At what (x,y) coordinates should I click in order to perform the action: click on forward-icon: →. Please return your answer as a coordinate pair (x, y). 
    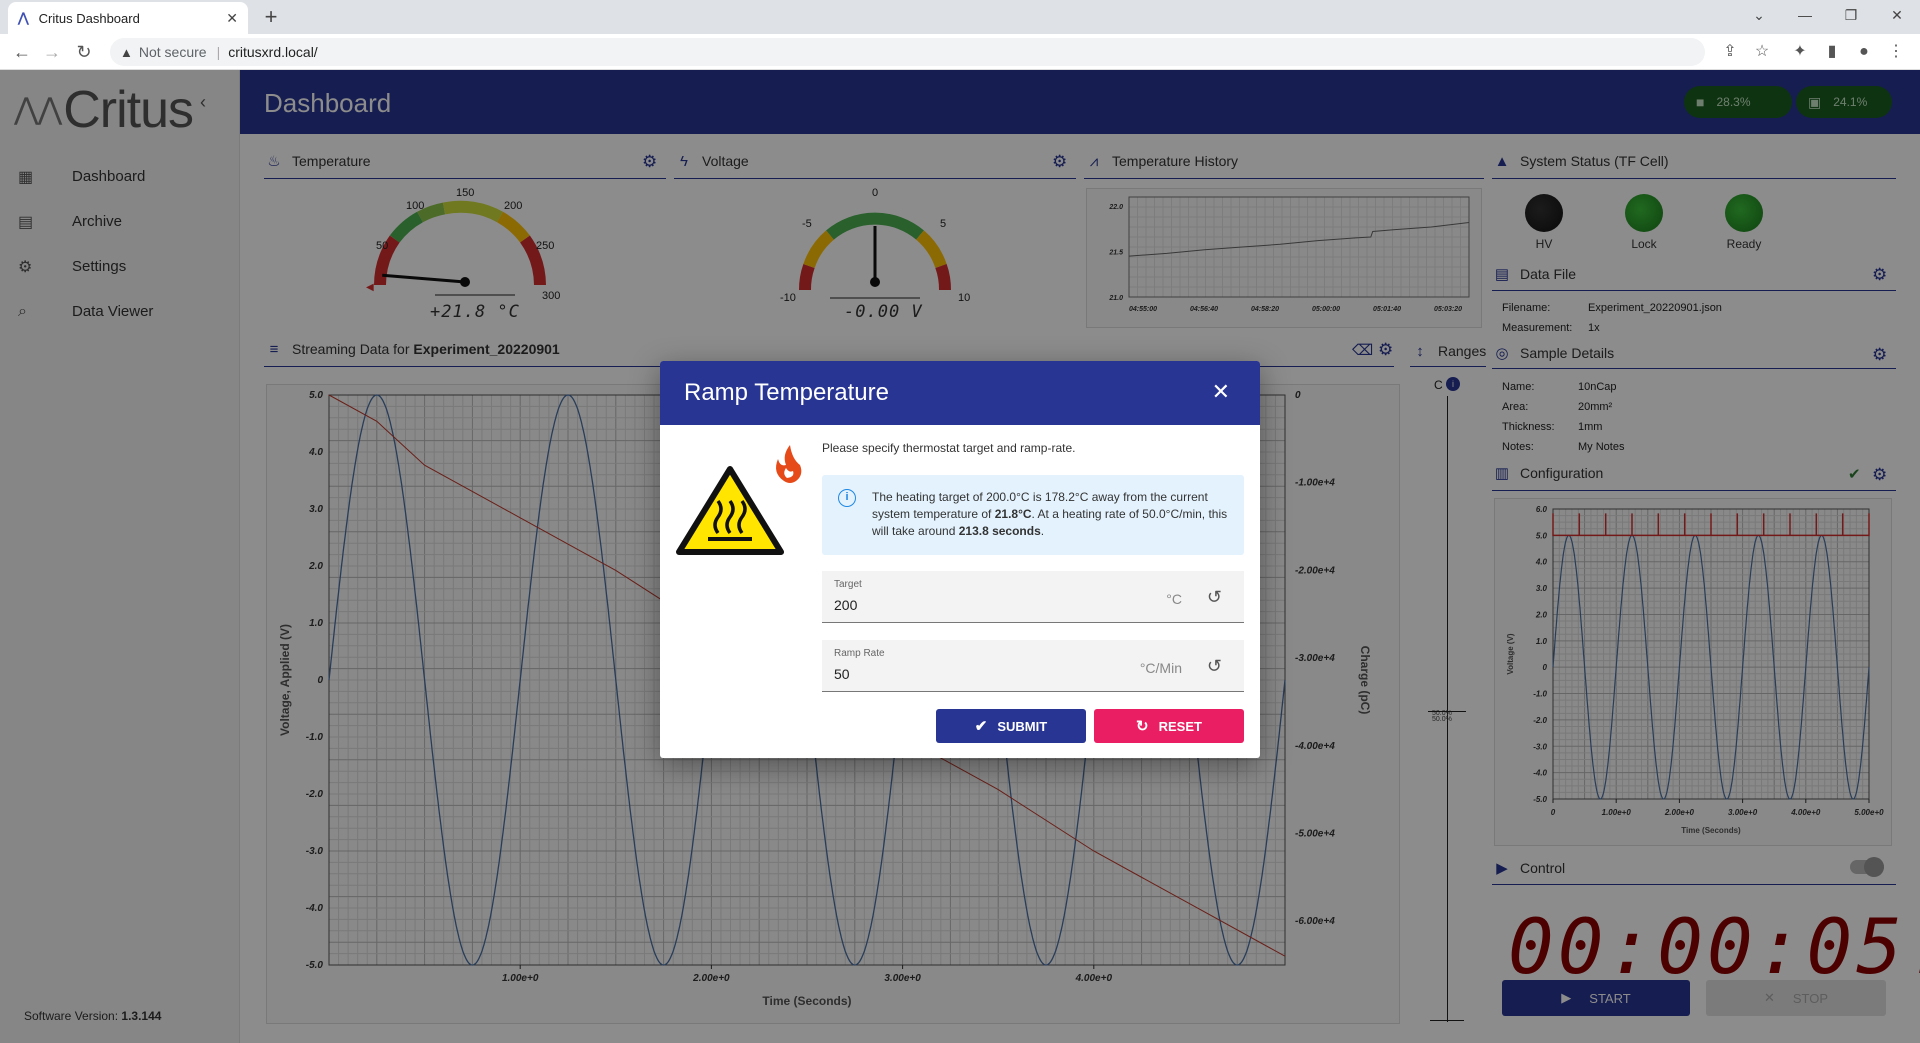
    Looking at the image, I should click on (52, 52).